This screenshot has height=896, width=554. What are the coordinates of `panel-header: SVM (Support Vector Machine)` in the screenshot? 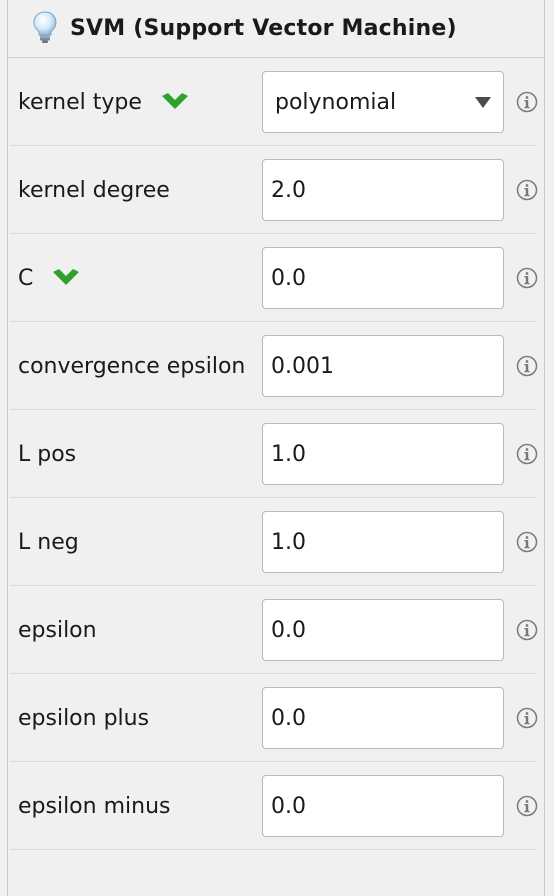 It's located at (276, 29).